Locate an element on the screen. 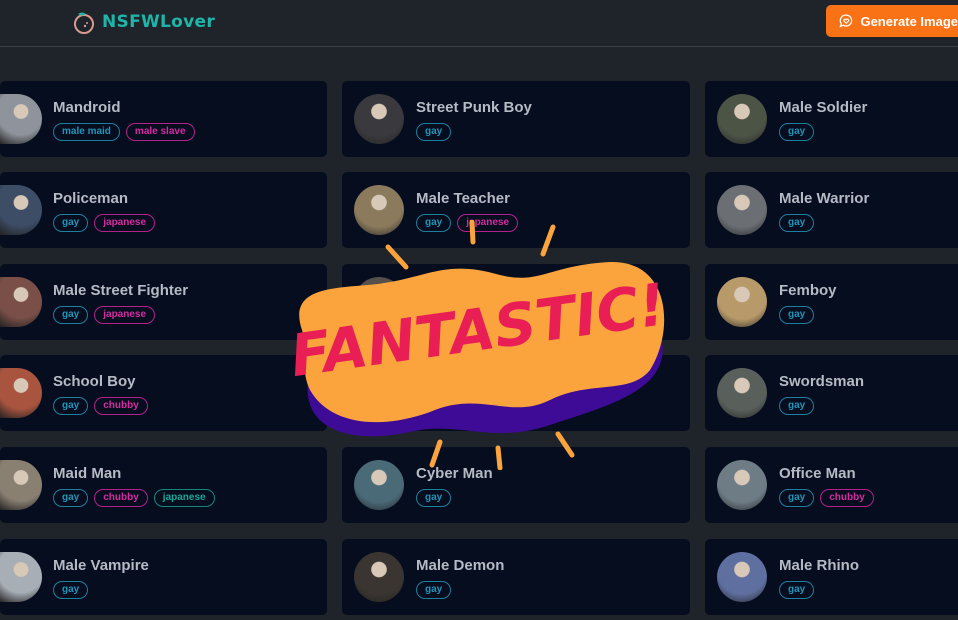 The width and height of the screenshot is (958, 620). character-name: Male Rhino is located at coordinates (819, 565).